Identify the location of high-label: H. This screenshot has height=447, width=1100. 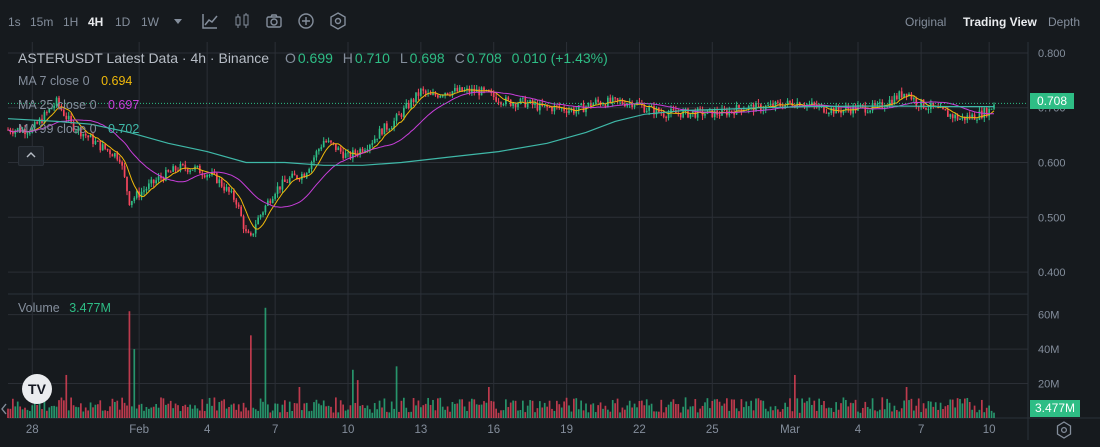
(347, 58).